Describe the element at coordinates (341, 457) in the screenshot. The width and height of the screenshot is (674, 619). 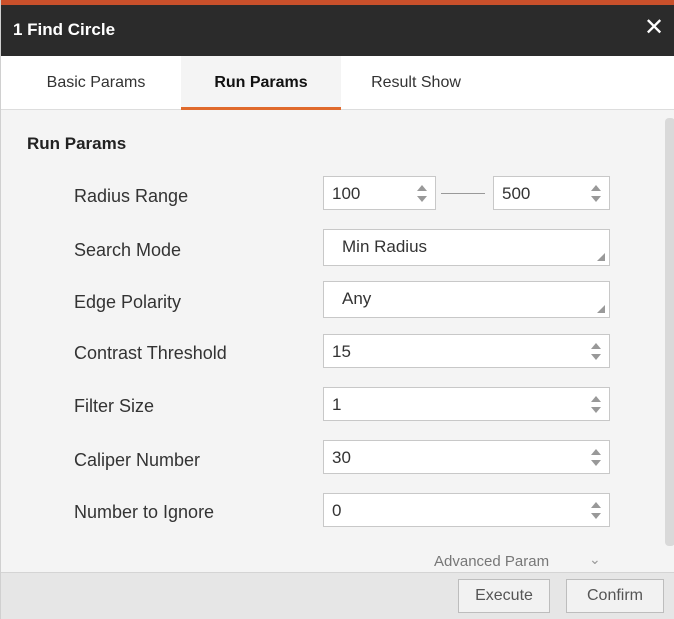
I see `caliper-number-value: 30` at that location.